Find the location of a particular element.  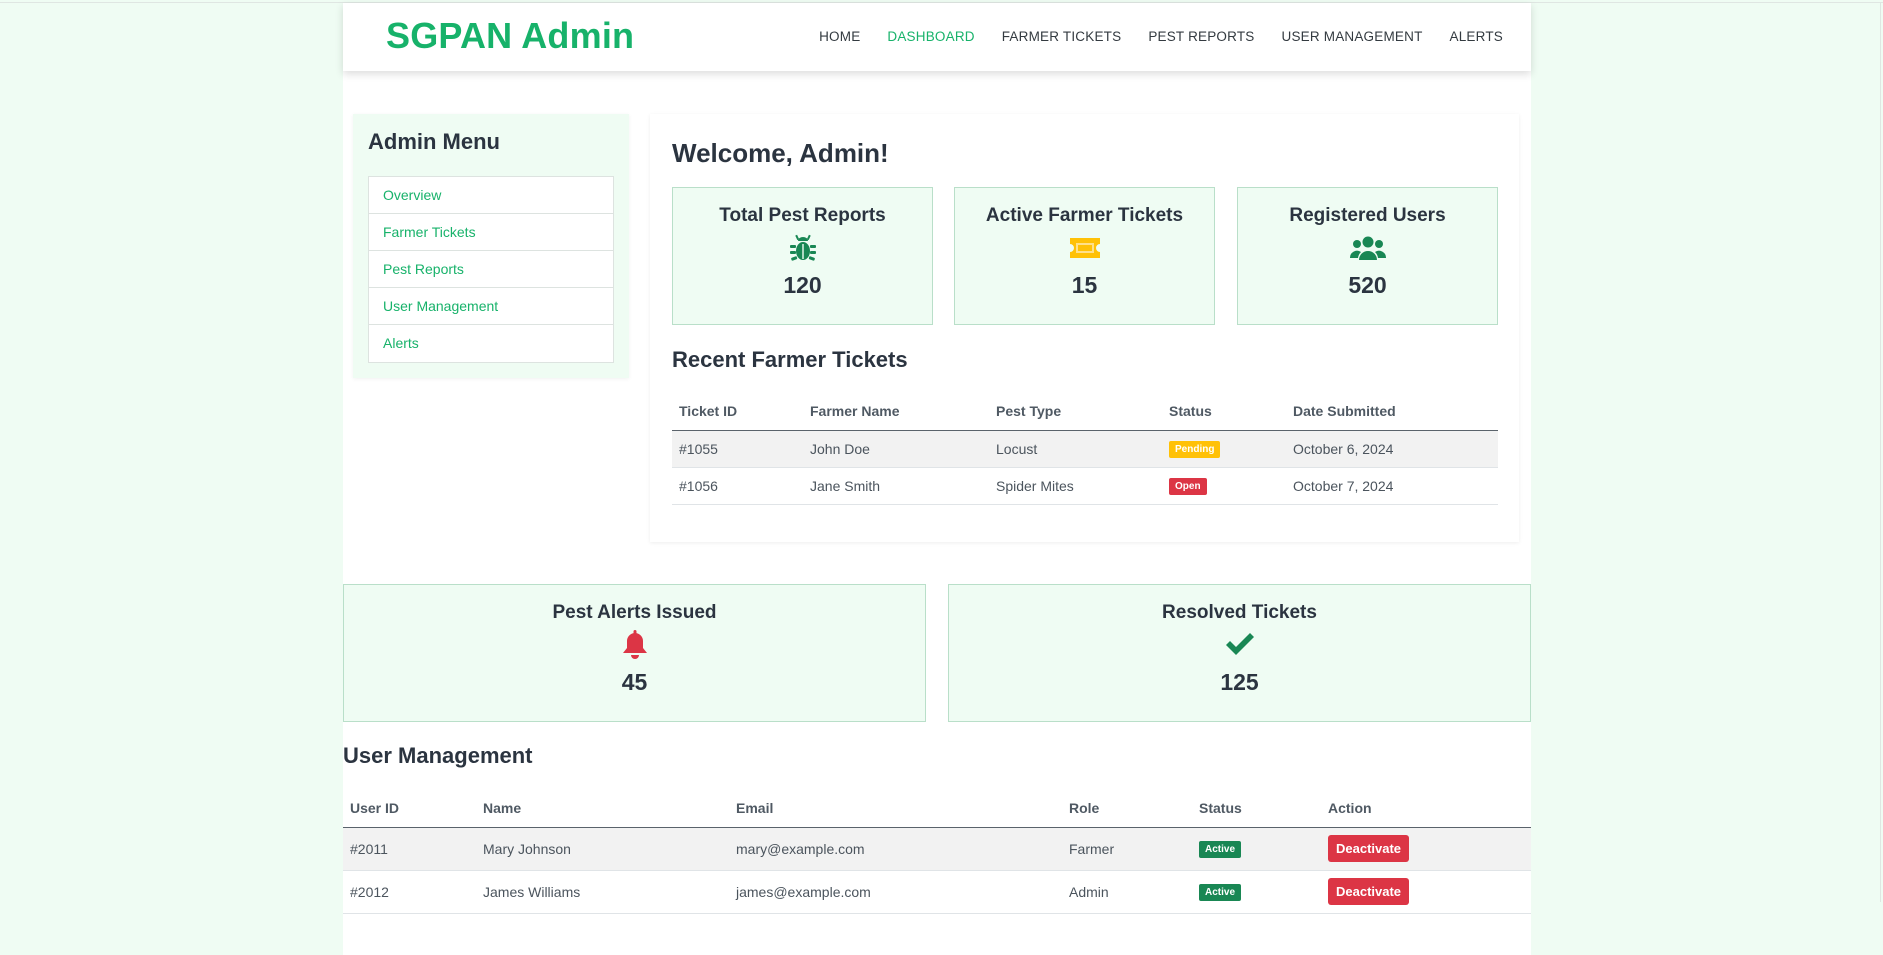

check-icon is located at coordinates (1239, 645).